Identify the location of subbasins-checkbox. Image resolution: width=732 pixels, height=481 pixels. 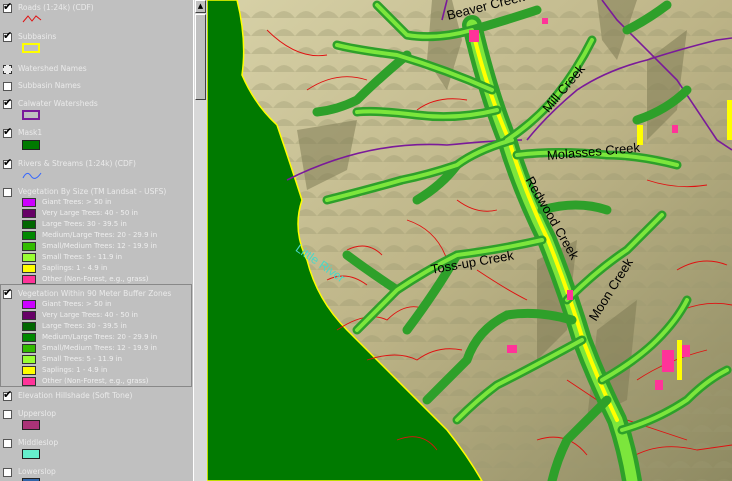
(7, 35).